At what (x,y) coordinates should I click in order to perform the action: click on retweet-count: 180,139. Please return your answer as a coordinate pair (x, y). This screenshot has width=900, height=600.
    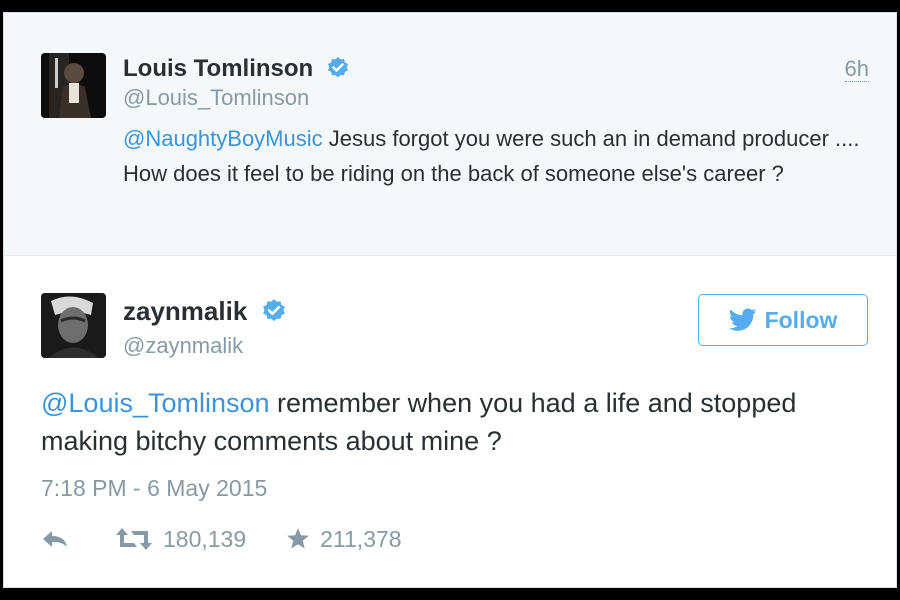
    Looking at the image, I should click on (205, 538).